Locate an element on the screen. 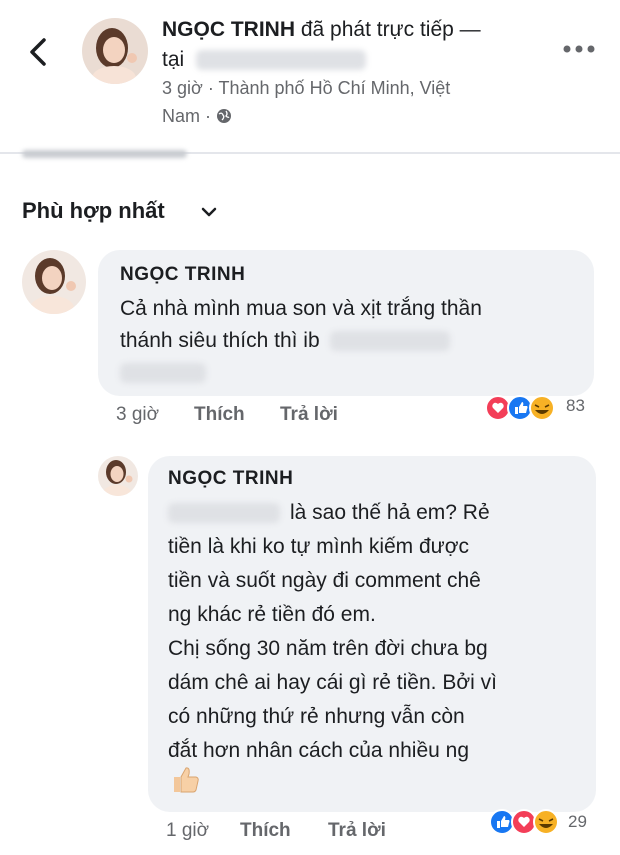  header-time: 3 giờ is located at coordinates (182, 88).